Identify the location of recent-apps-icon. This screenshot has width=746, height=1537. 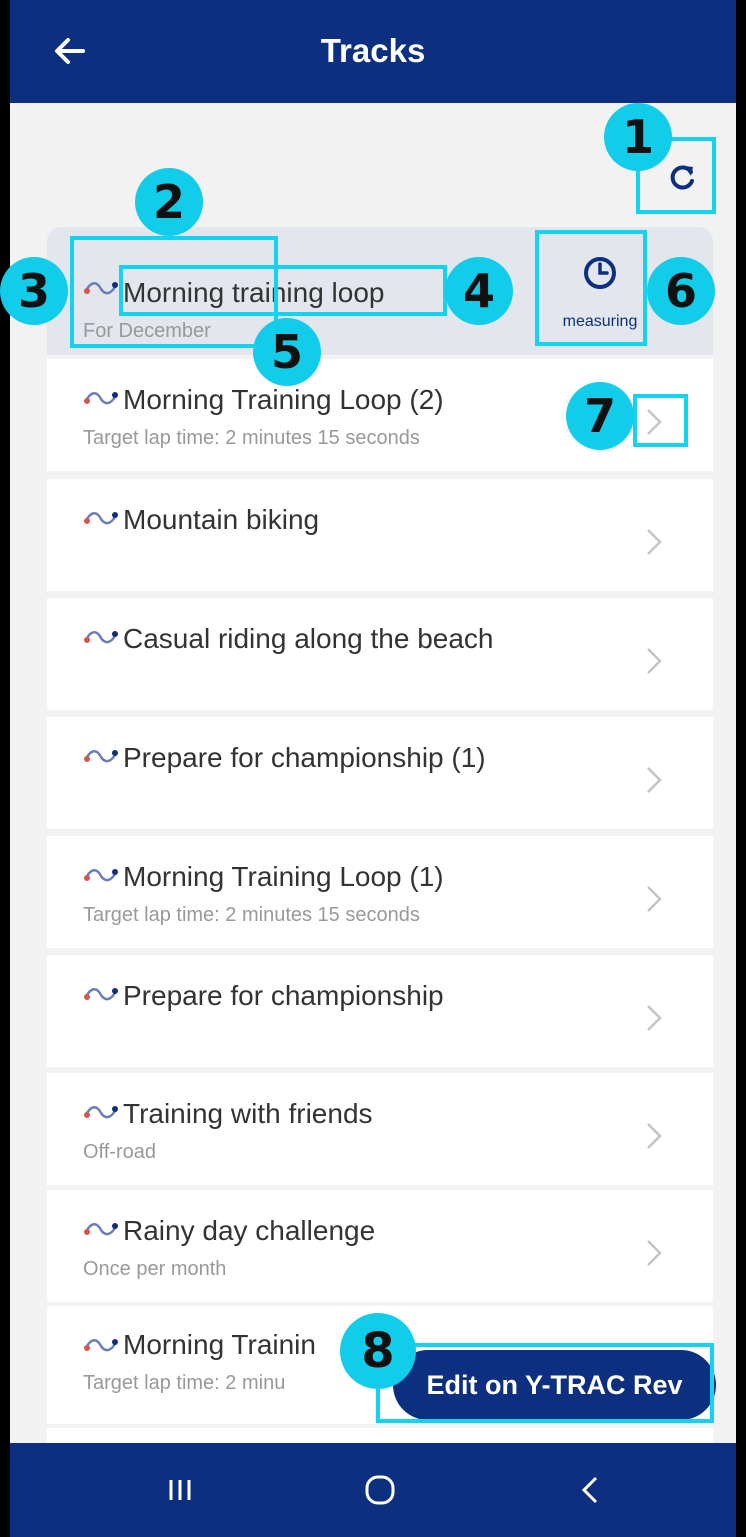
(180, 1490).